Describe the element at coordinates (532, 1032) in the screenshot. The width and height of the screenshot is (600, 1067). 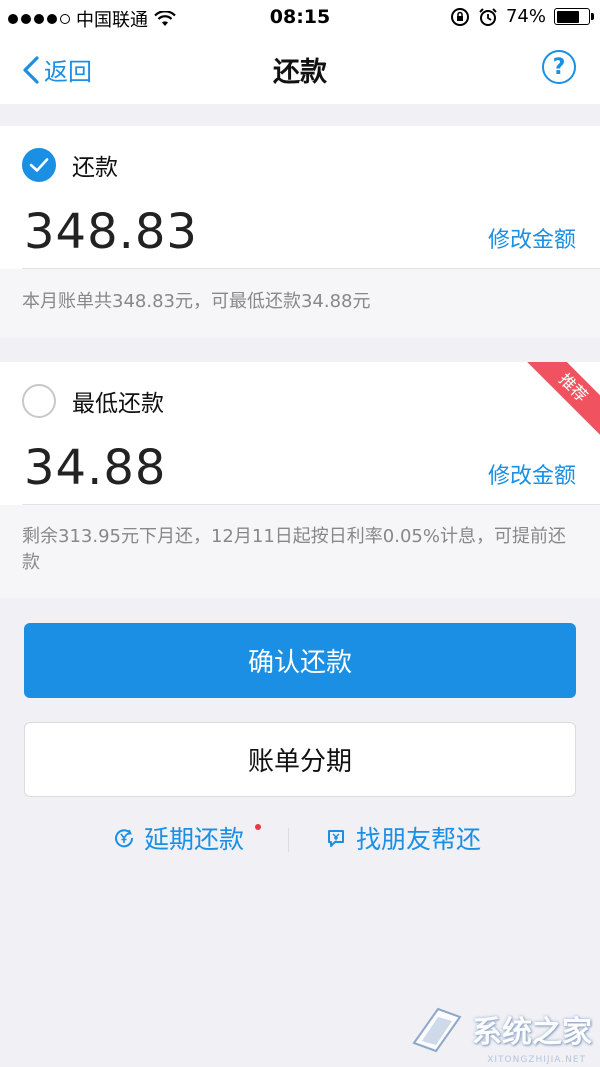
I see `watermark-text: 系统之家` at that location.